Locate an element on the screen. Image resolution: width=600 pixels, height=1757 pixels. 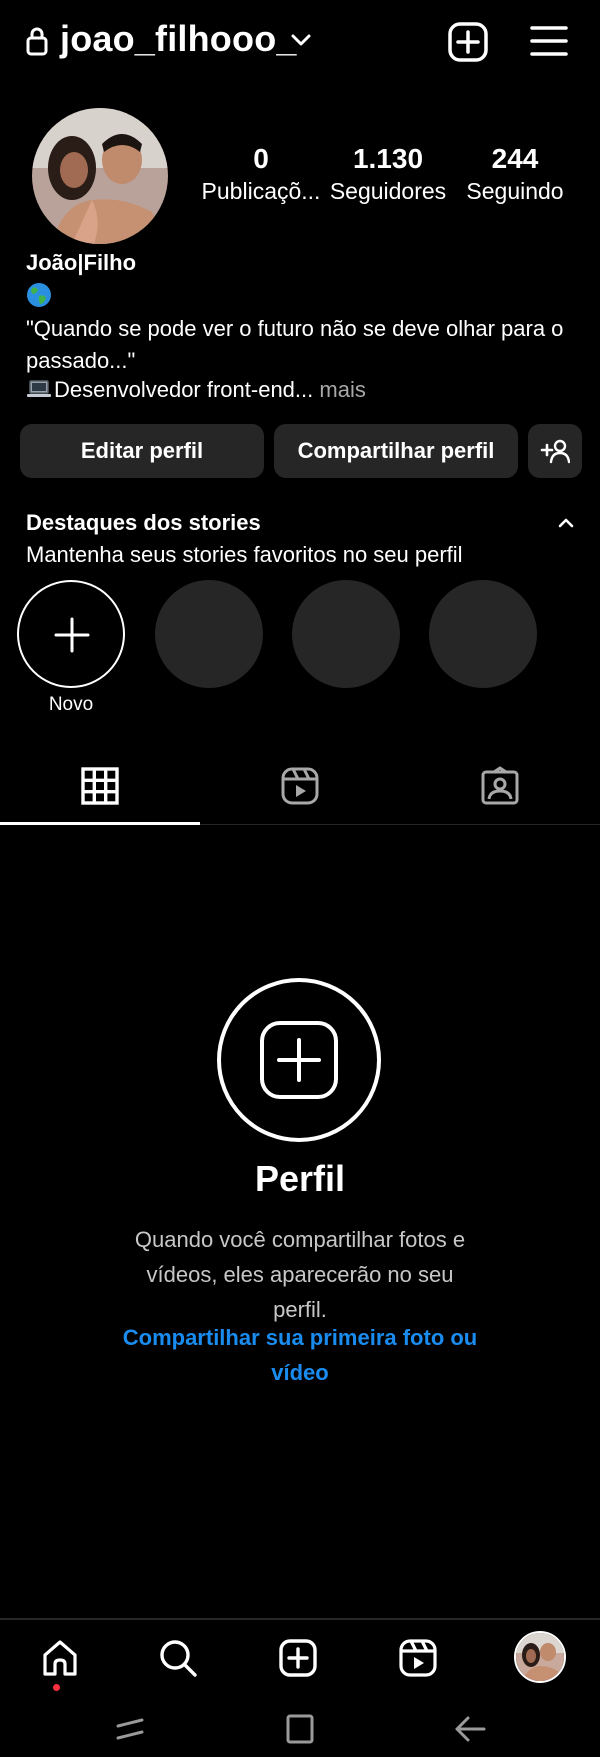
bio-more-link: mais is located at coordinates (339, 389).